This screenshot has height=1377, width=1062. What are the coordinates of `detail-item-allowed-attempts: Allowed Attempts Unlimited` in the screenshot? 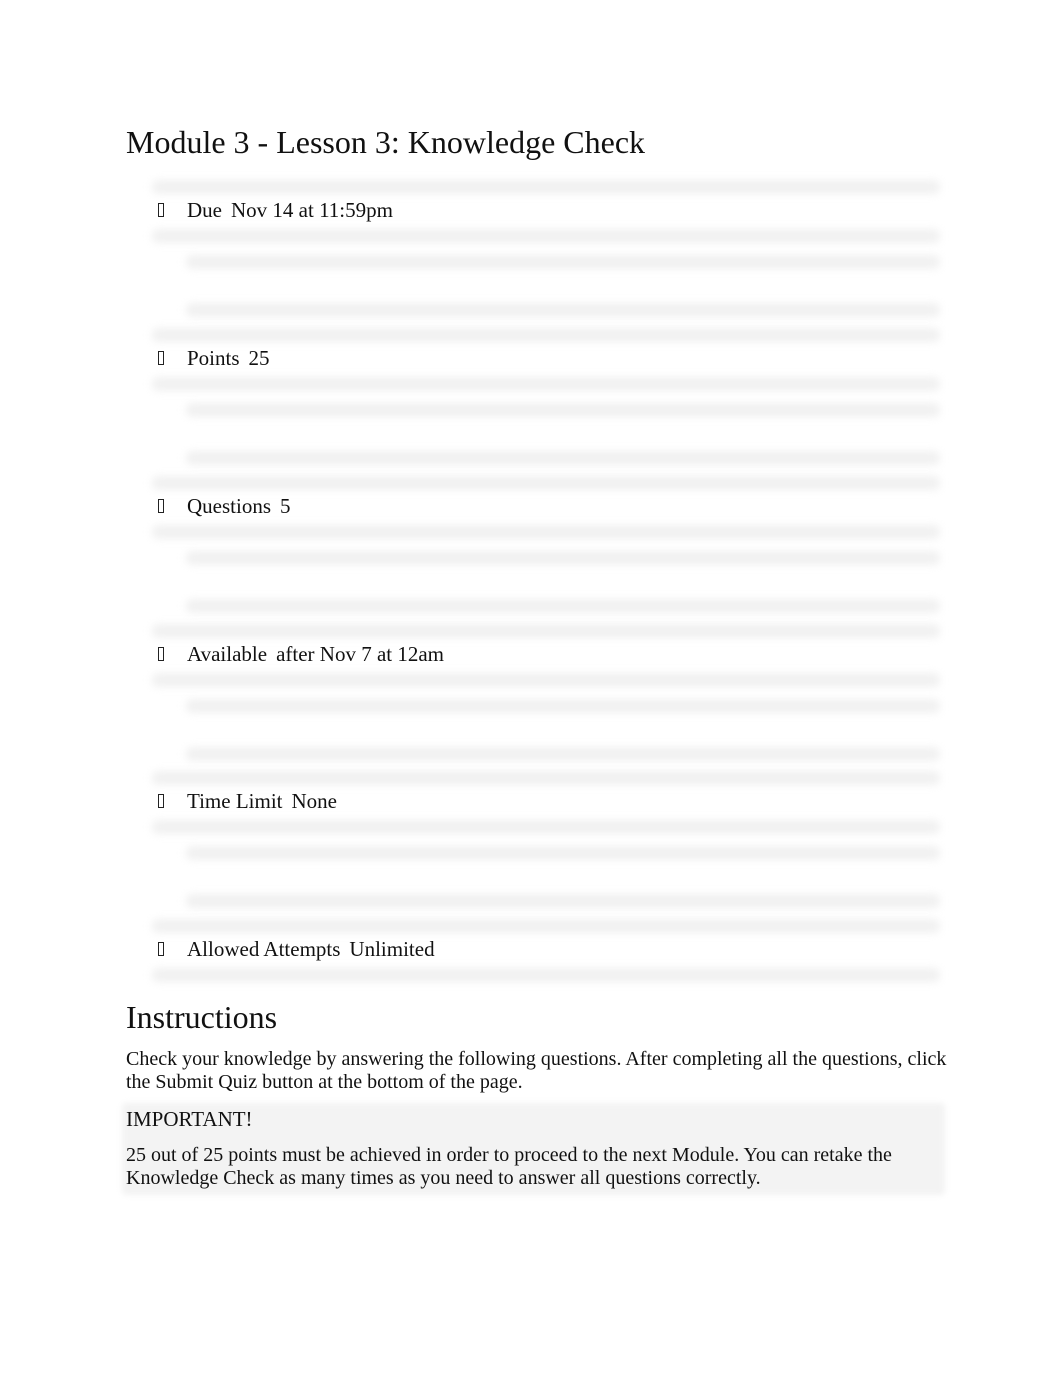 It's located at (292, 949).